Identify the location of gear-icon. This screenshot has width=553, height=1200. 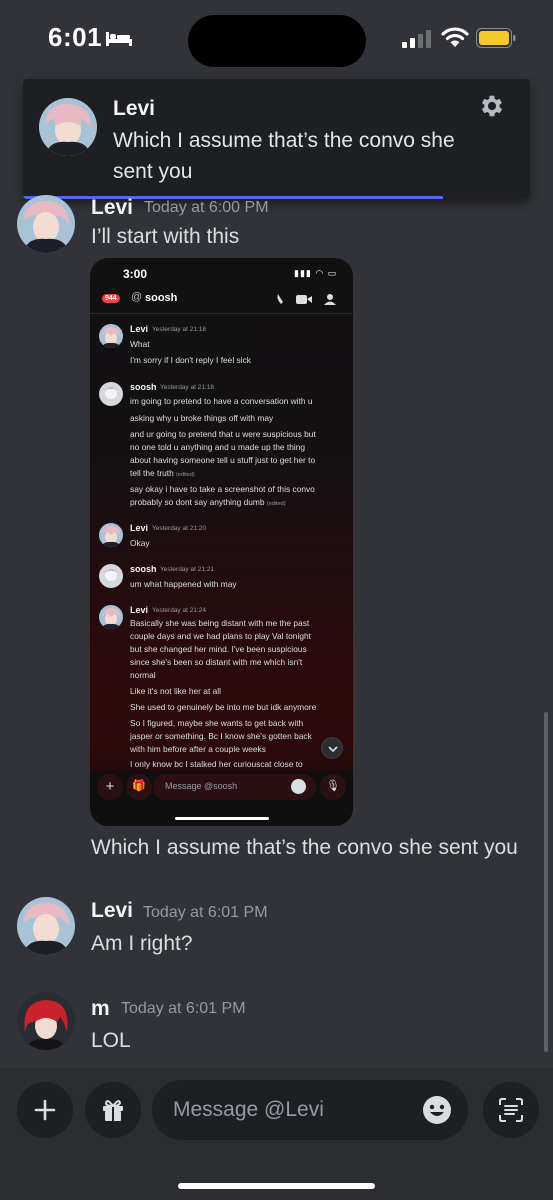
(492, 106).